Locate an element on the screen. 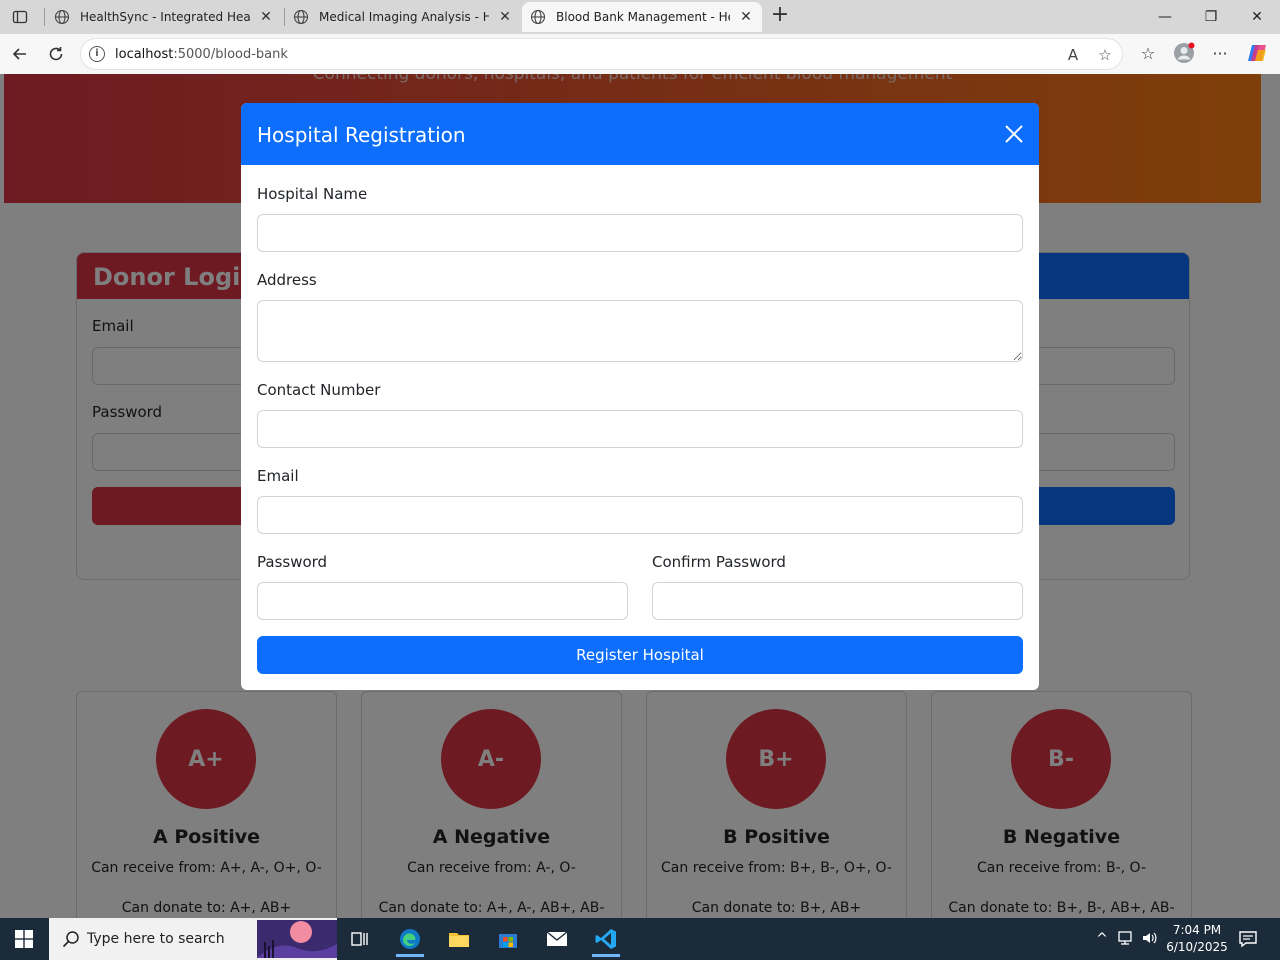 This screenshot has width=1280, height=960. tab-title: Blood Bank Management - HealthSync is located at coordinates (643, 17).